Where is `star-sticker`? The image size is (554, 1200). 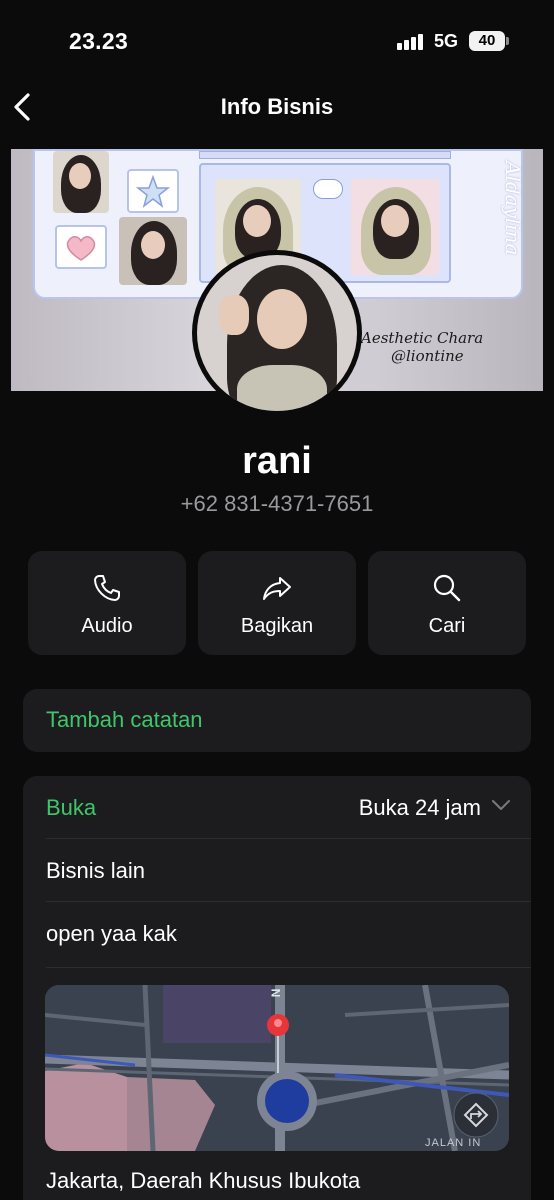
star-sticker is located at coordinates (153, 191).